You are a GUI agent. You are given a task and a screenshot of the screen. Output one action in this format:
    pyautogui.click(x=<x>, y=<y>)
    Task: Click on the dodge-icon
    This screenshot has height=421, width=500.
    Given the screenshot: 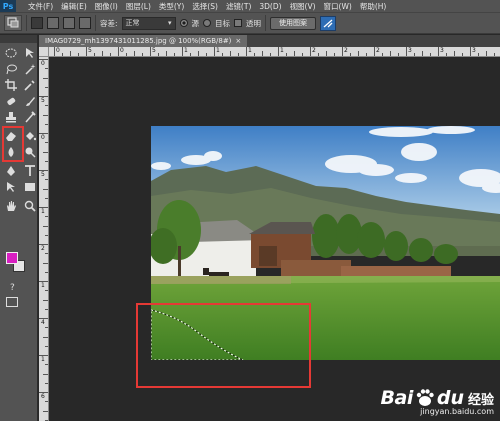 What is the action you would take?
    pyautogui.click(x=30, y=152)
    